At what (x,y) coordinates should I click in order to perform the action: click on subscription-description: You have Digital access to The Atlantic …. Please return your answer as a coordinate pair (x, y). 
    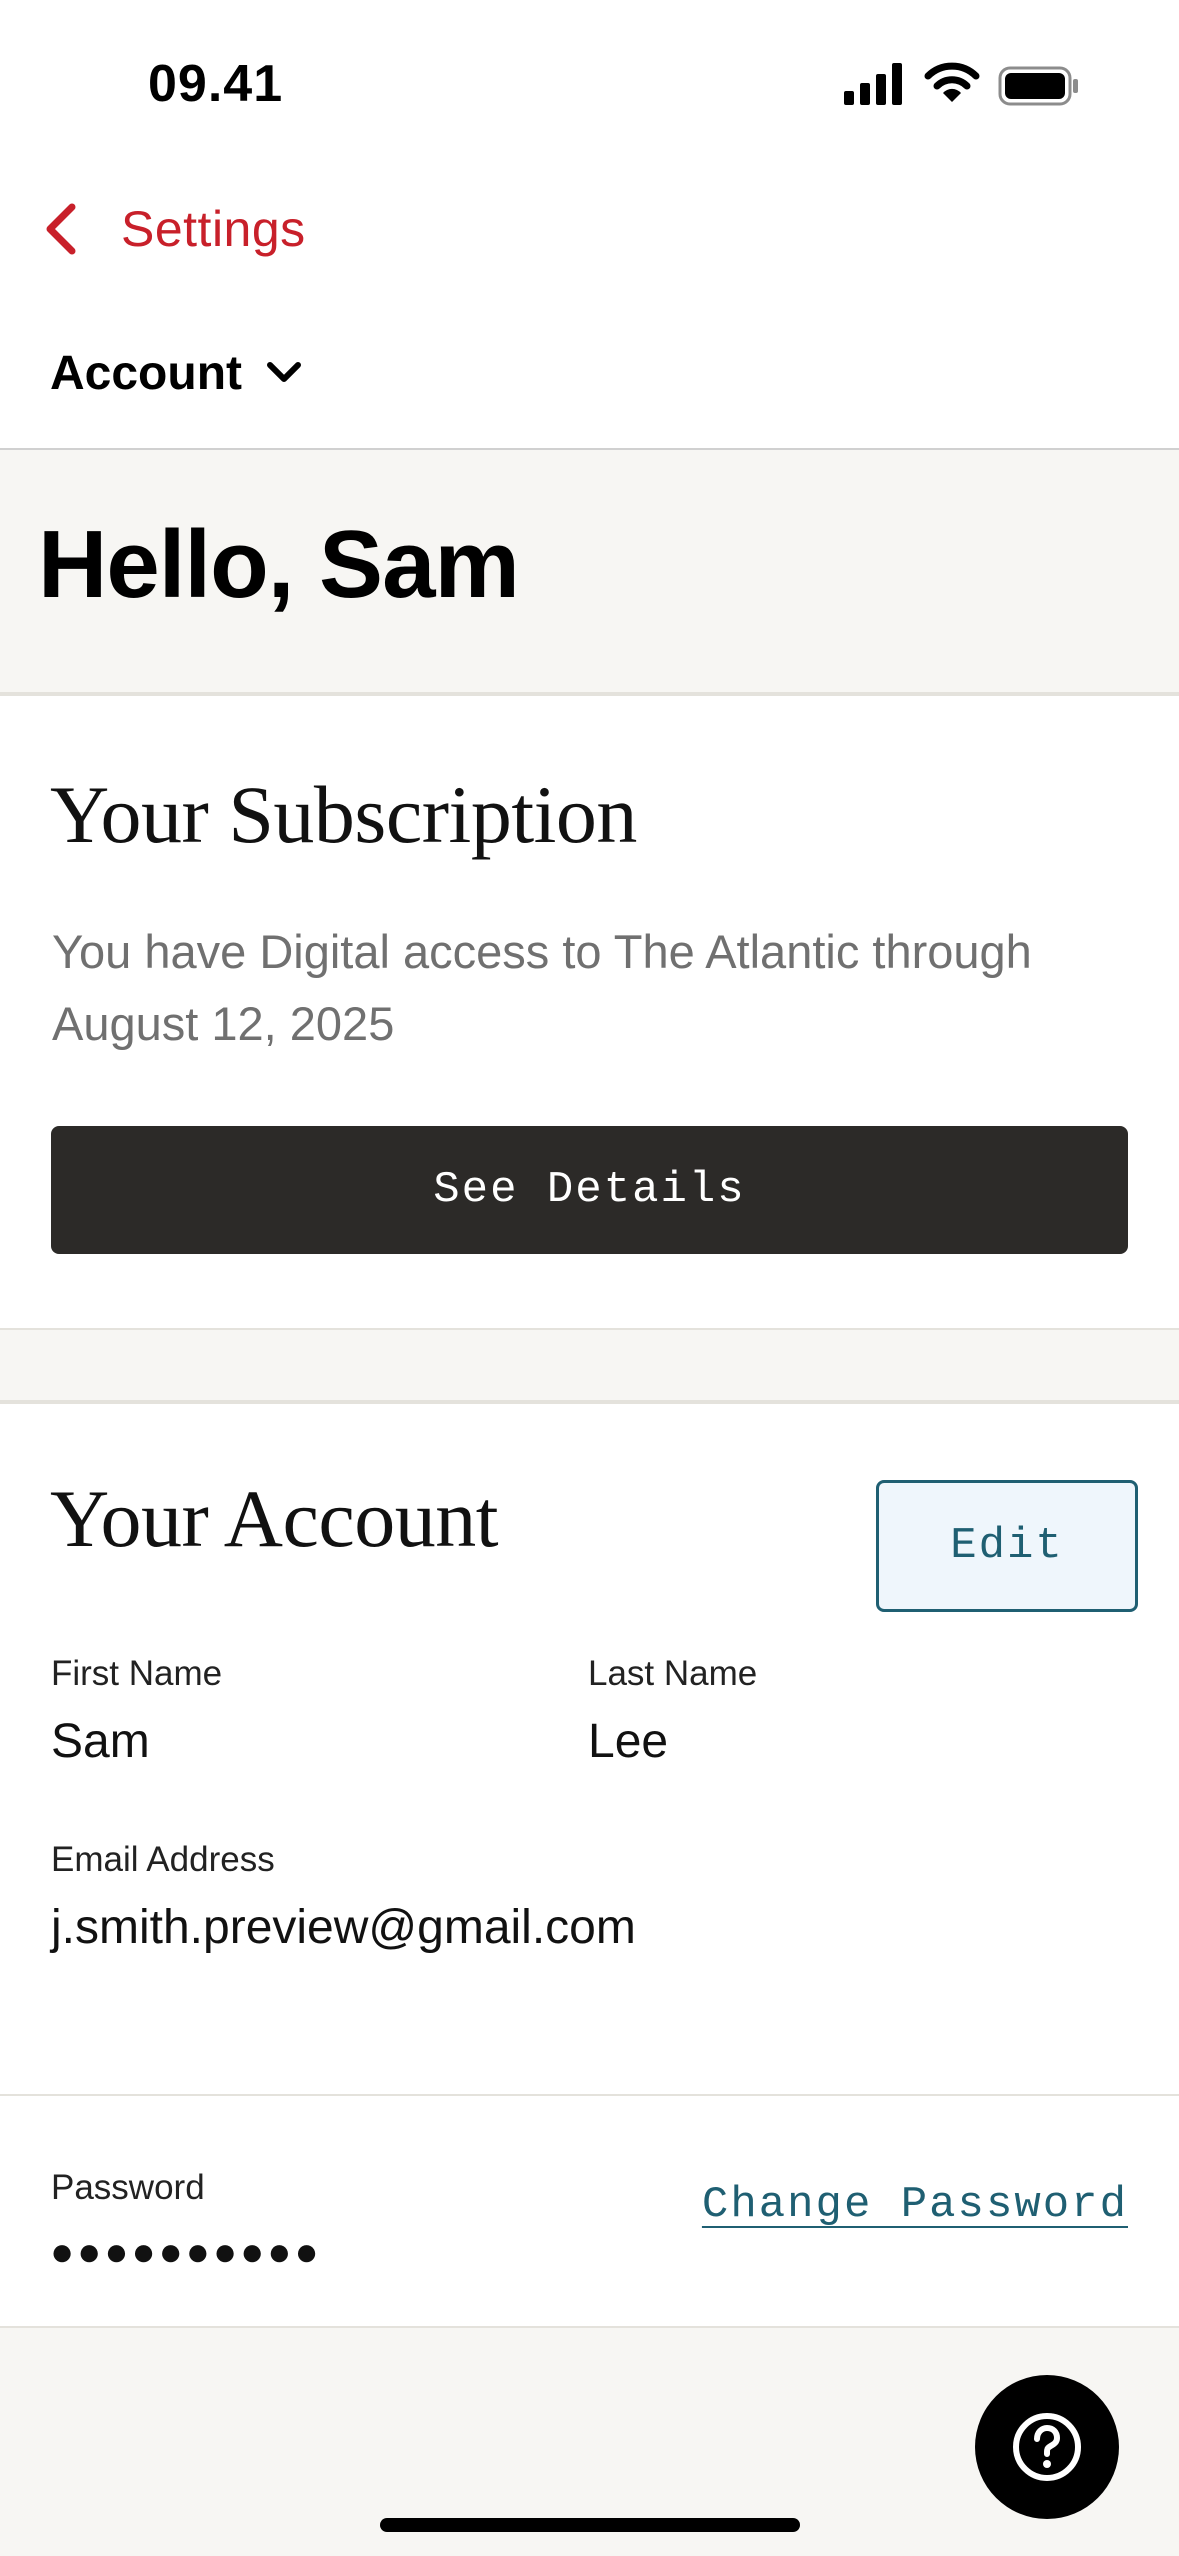
    Looking at the image, I should click on (542, 987).